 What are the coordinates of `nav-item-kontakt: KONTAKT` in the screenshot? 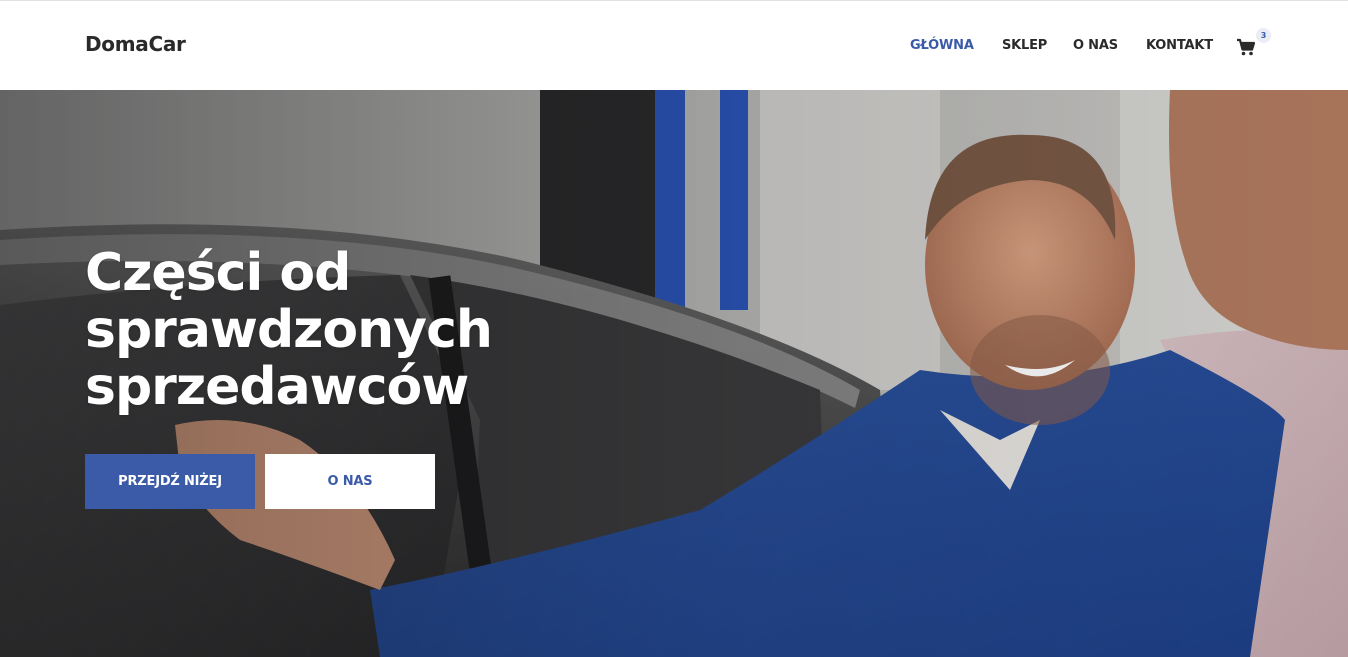 It's located at (1179, 46).